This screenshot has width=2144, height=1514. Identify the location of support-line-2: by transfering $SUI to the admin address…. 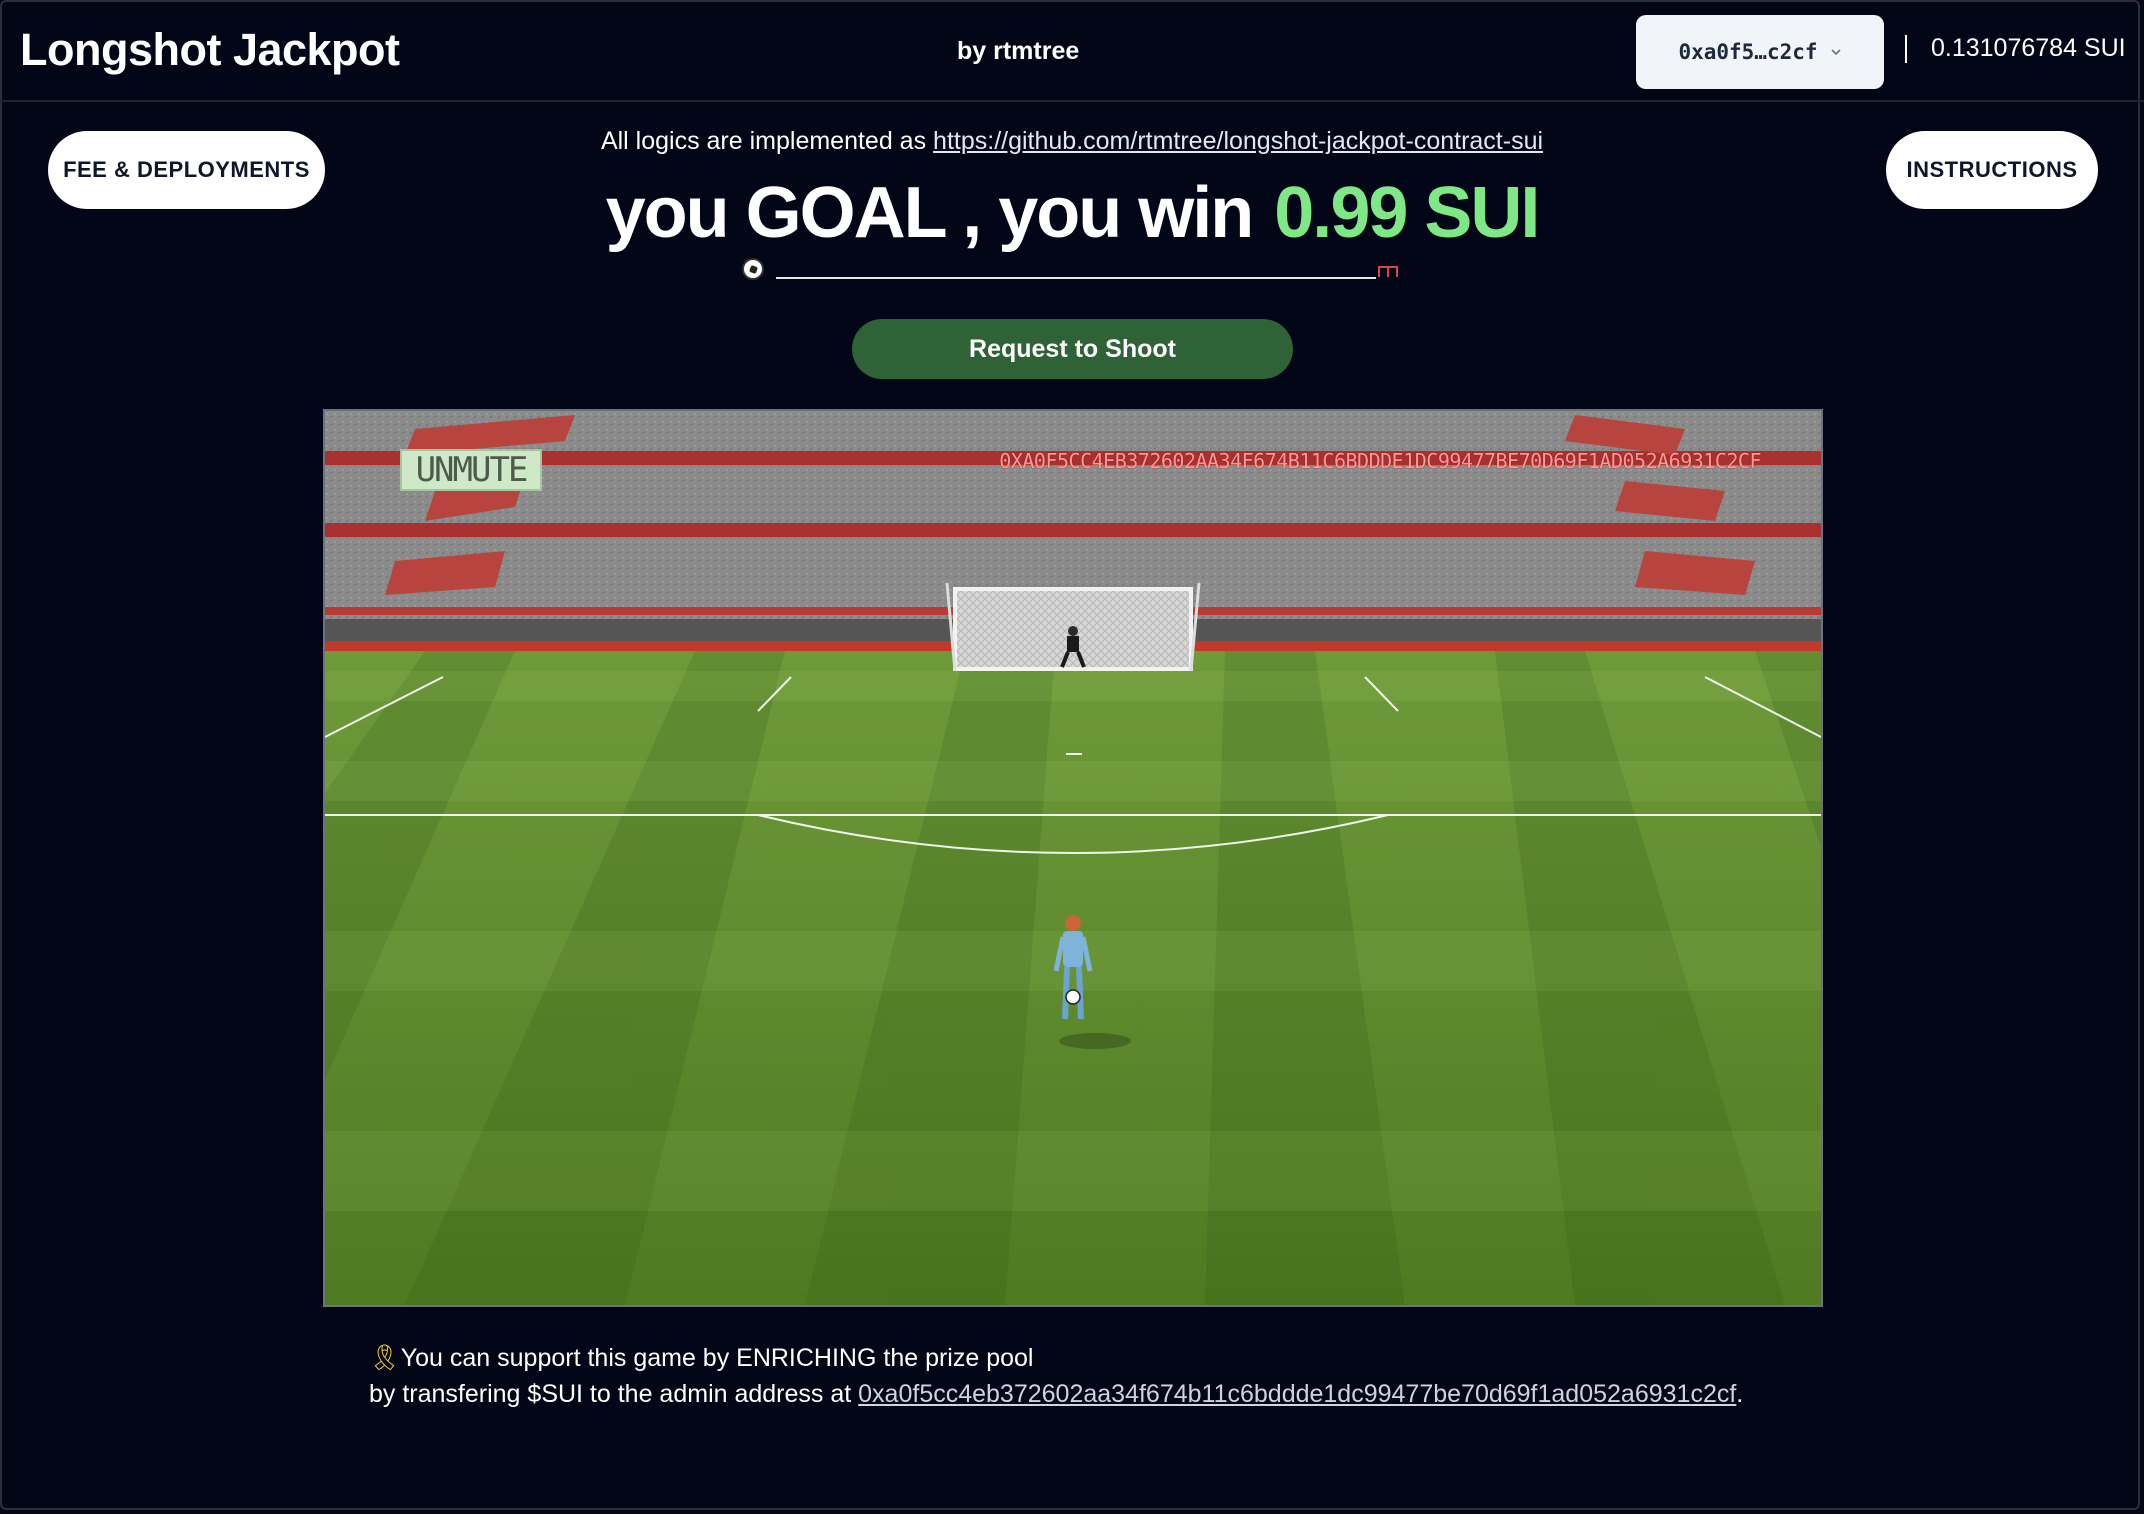
(1056, 1394).